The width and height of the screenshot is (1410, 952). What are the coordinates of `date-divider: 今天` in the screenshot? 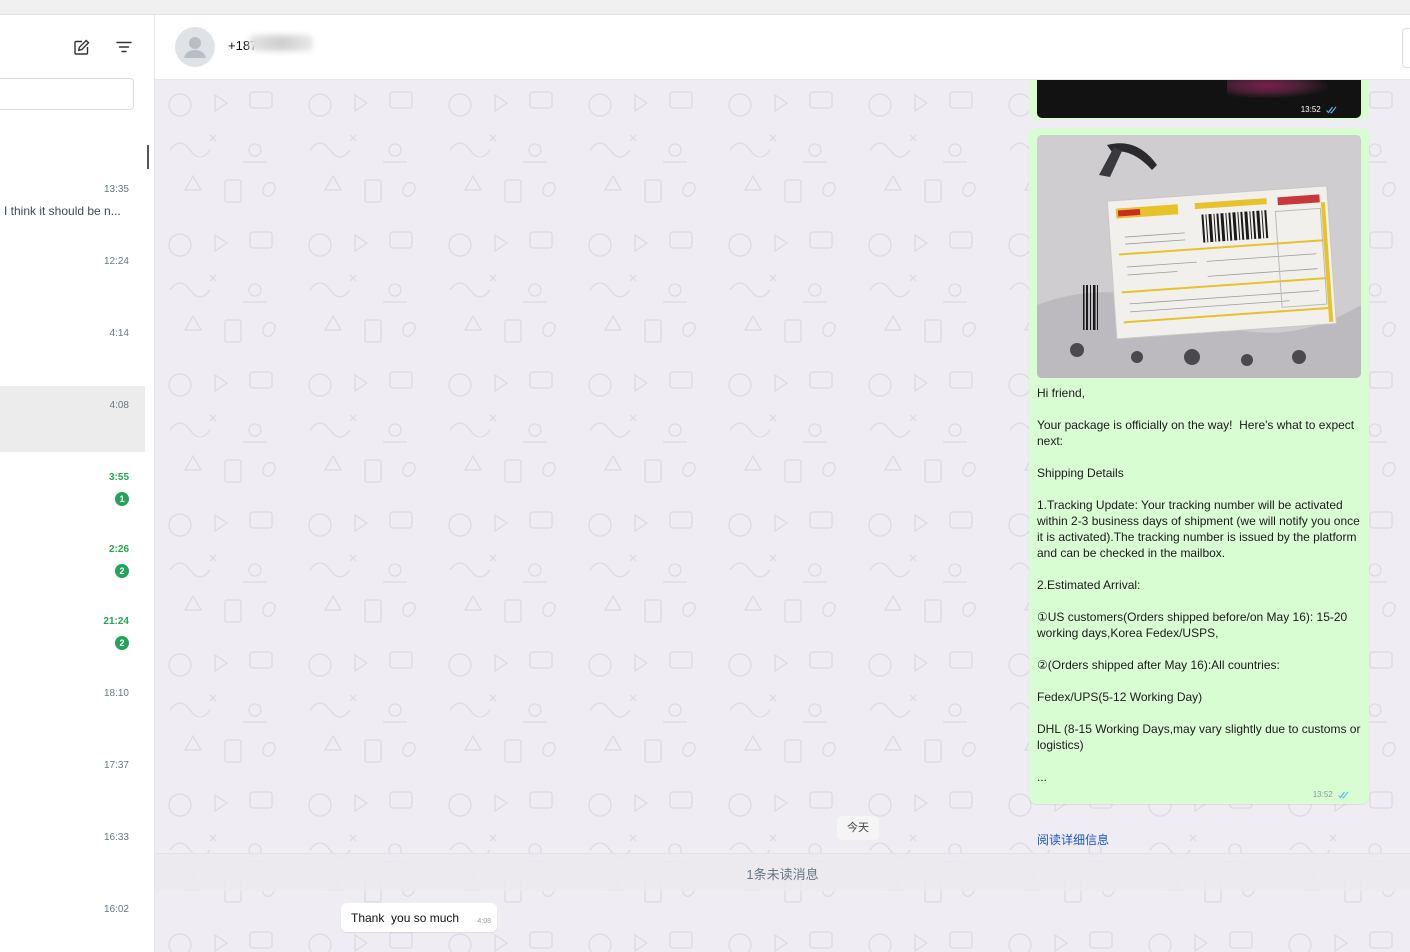 It's located at (858, 828).